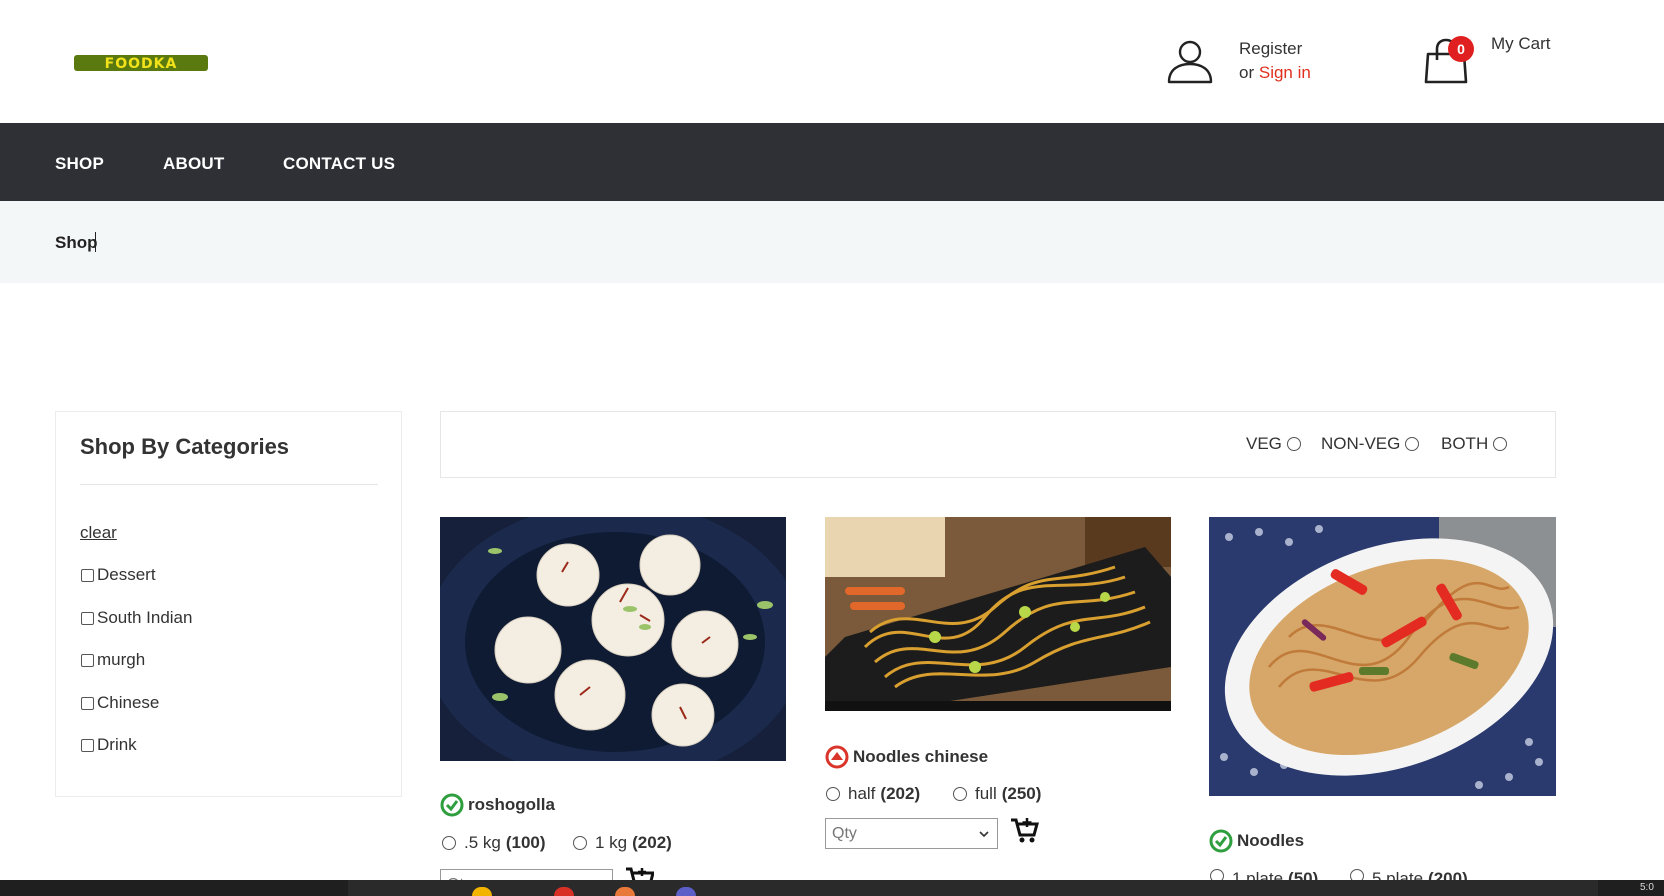 Image resolution: width=1664 pixels, height=896 pixels. I want to click on option-label: half, so click(862, 793).